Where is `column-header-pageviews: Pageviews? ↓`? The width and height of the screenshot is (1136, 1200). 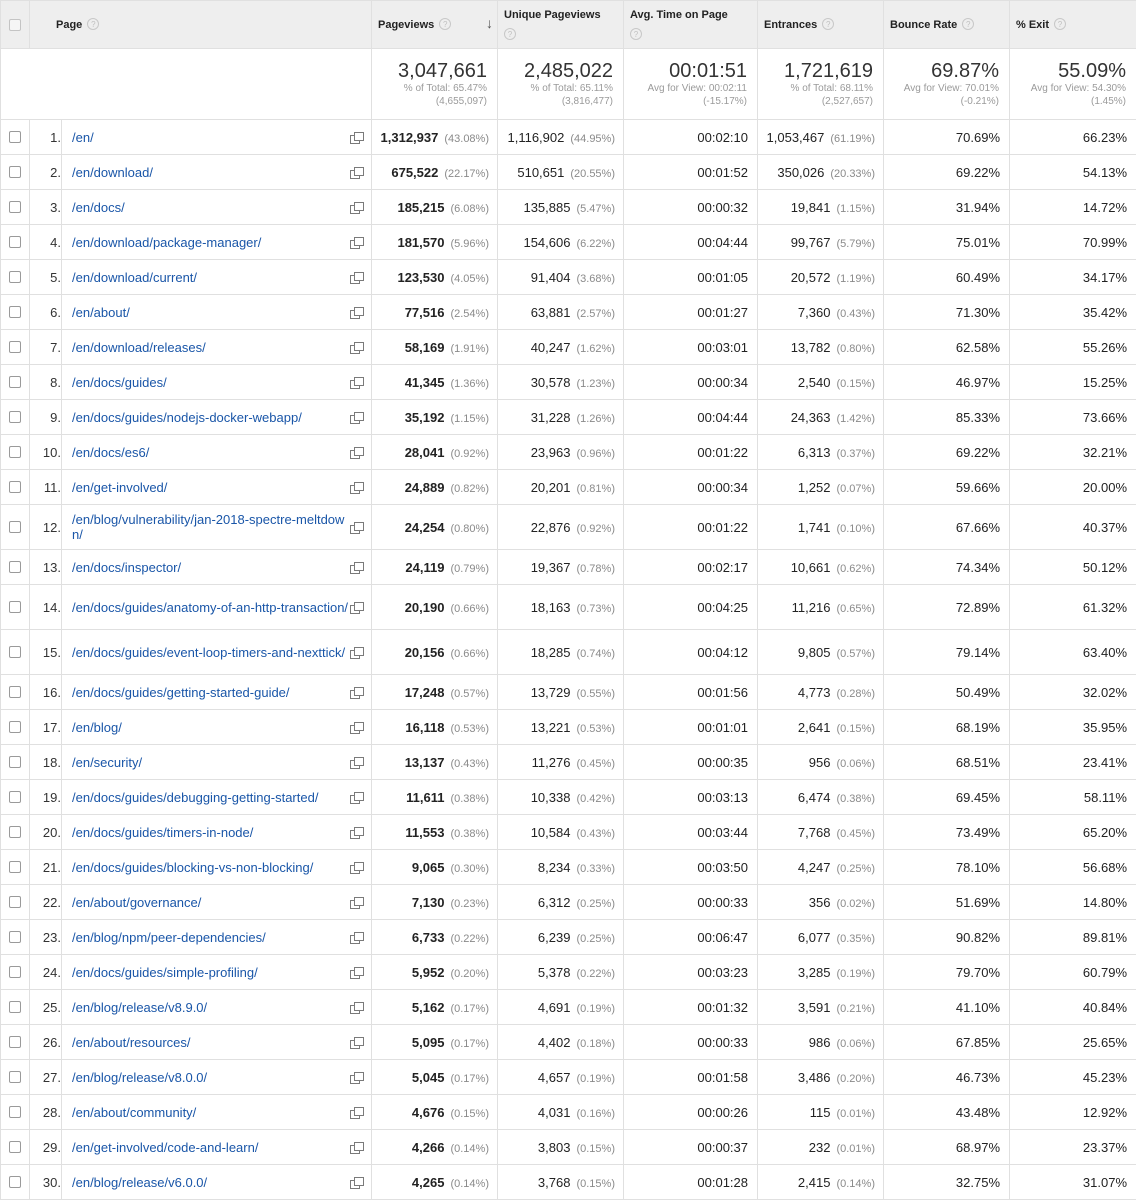 column-header-pageviews: Pageviews? ↓ is located at coordinates (434, 24).